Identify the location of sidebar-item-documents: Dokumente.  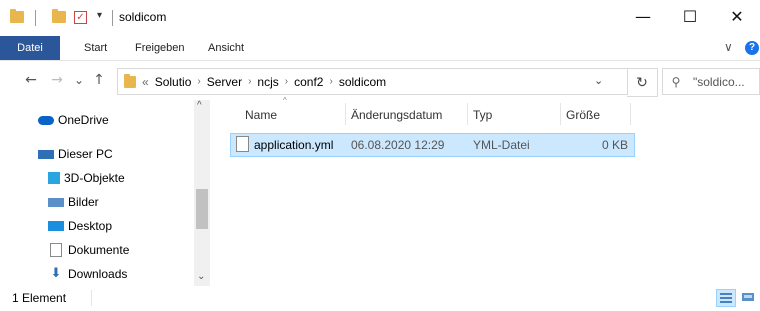
(88, 250).